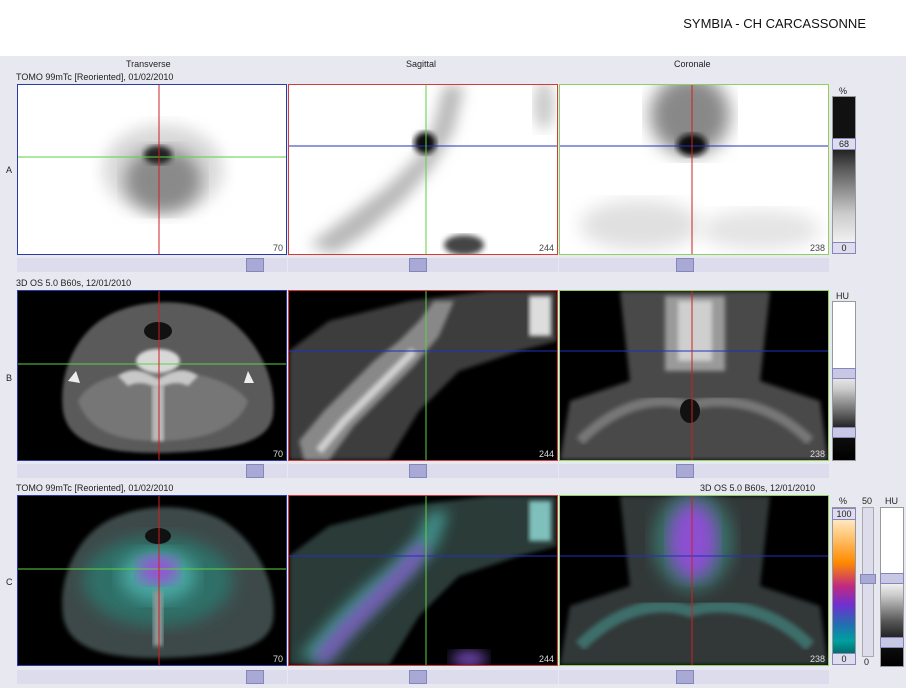 This screenshot has width=906, height=688. I want to click on scale-c-bottom-value: 0, so click(844, 659).